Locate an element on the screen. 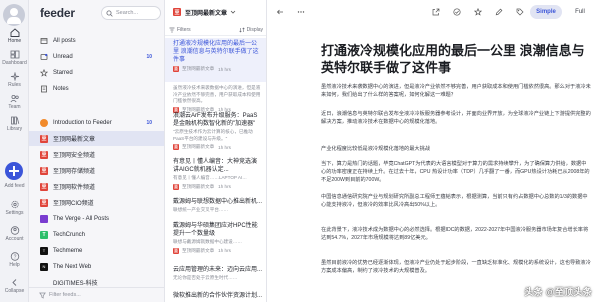  rules-icon is located at coordinates (14, 76).